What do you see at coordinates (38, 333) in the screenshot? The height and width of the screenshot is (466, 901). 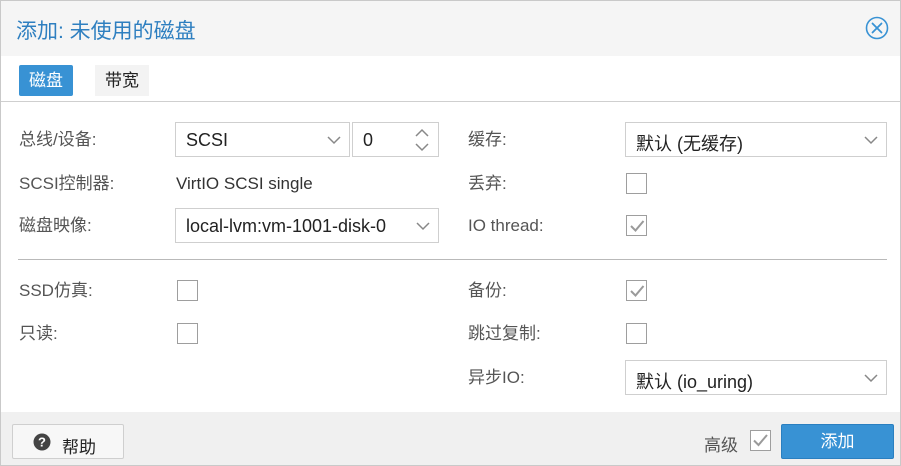 I see `readonly-label: 只读:` at bounding box center [38, 333].